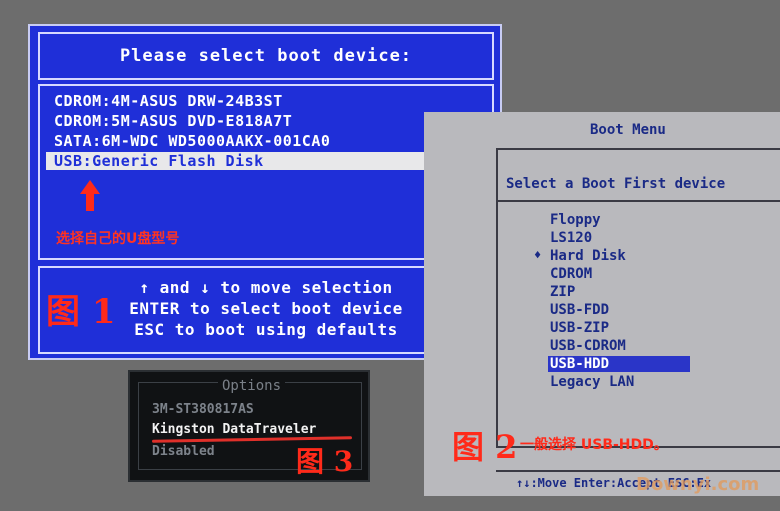 The height and width of the screenshot is (511, 780). Describe the element at coordinates (571, 274) in the screenshot. I see `boot-option: CDROM` at that location.